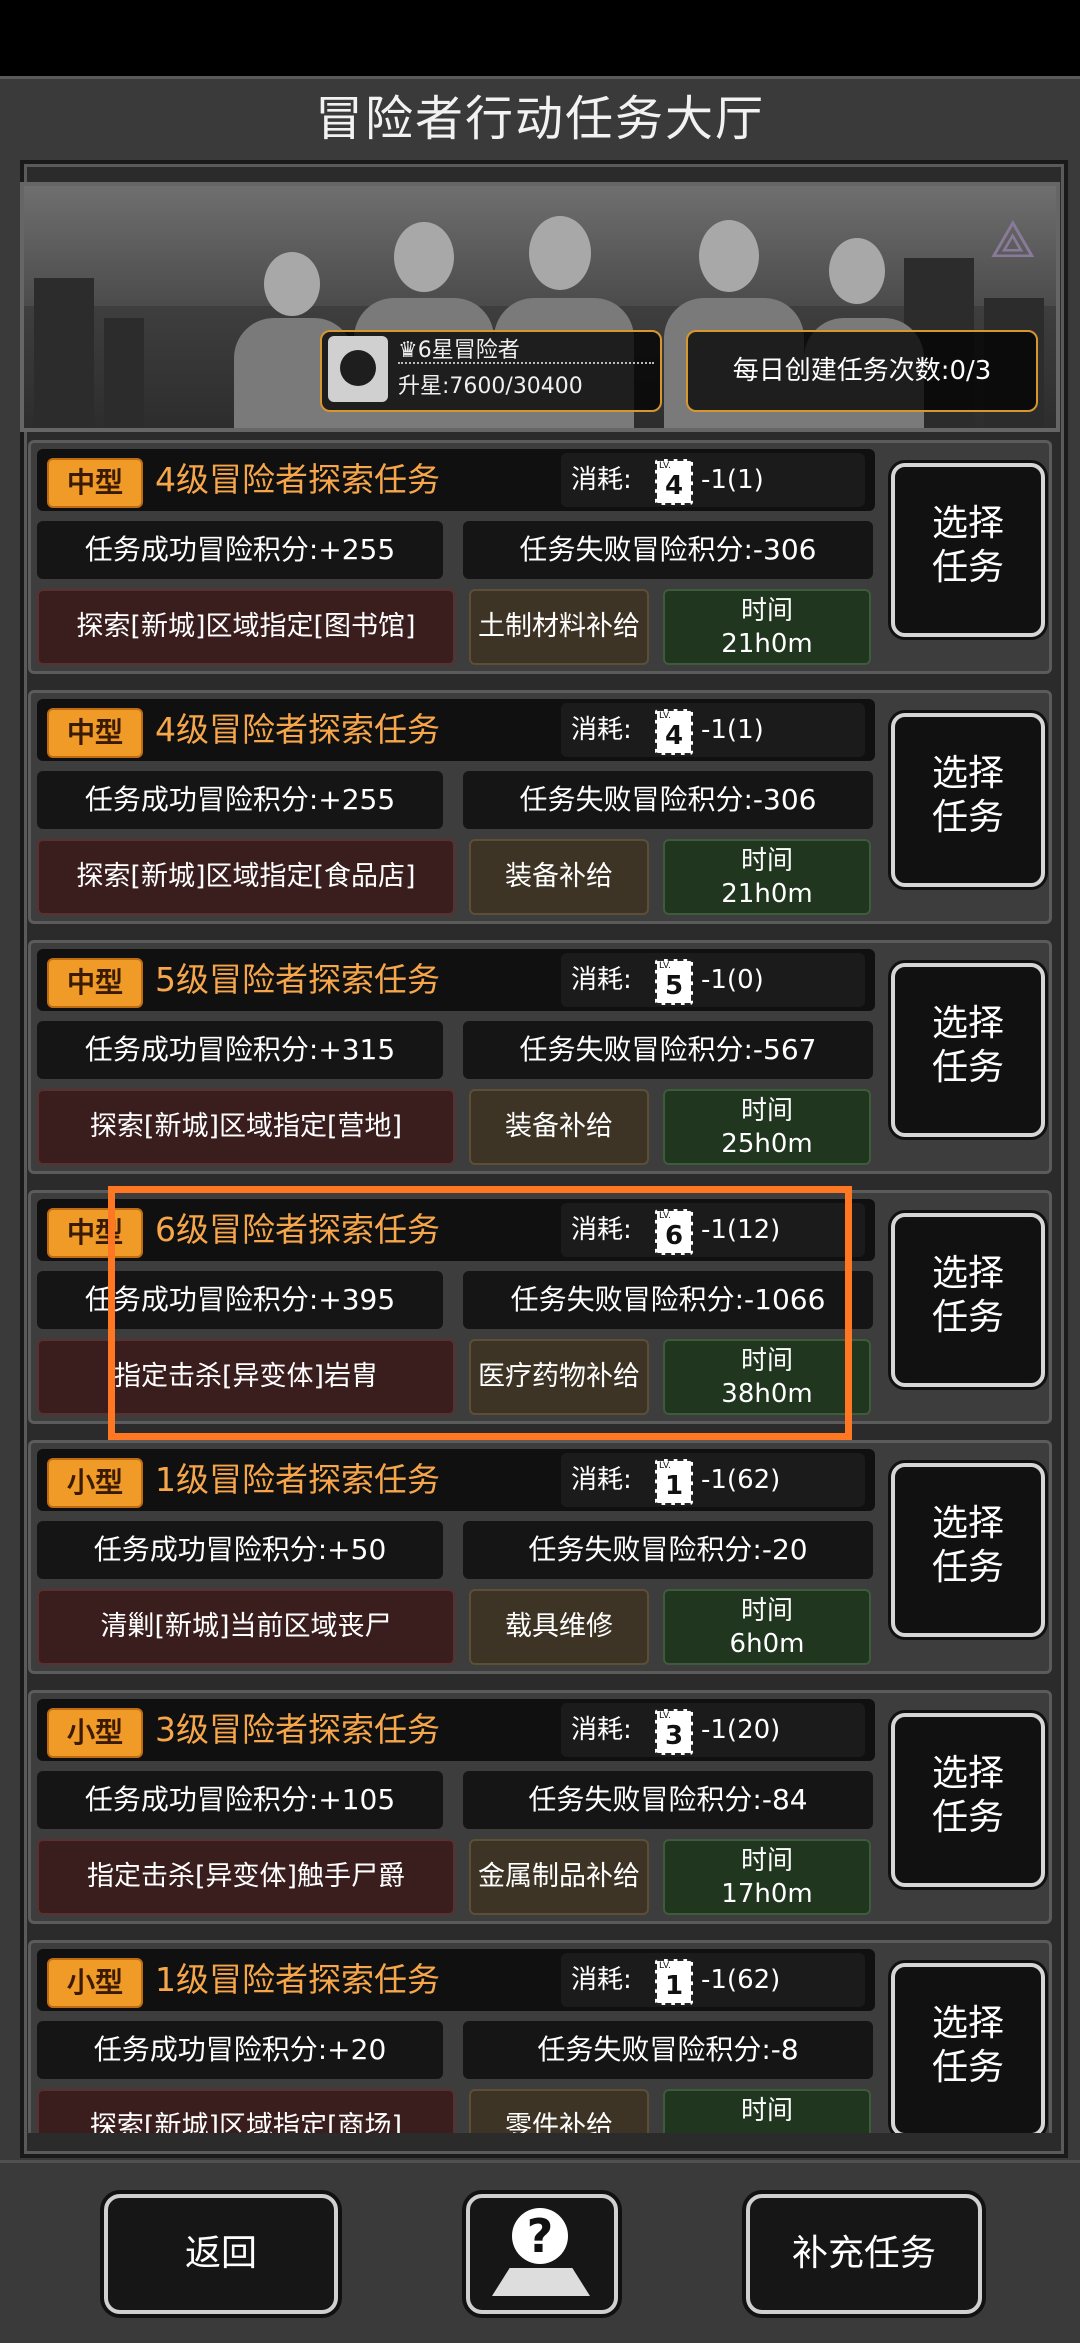 The width and height of the screenshot is (1080, 2343). Describe the element at coordinates (539, 119) in the screenshot. I see `page-title: 冒险者行动任务大厅` at that location.